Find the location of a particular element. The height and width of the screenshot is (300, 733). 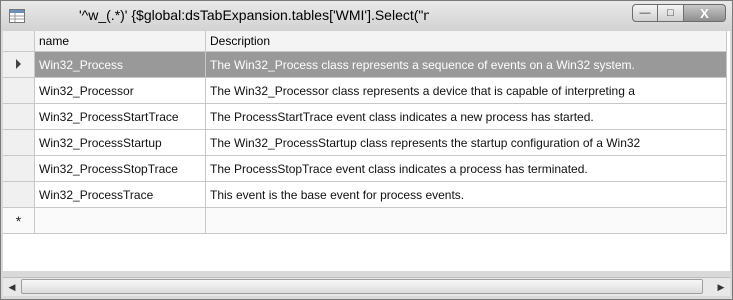

minimize-button: — is located at coordinates (645, 13).